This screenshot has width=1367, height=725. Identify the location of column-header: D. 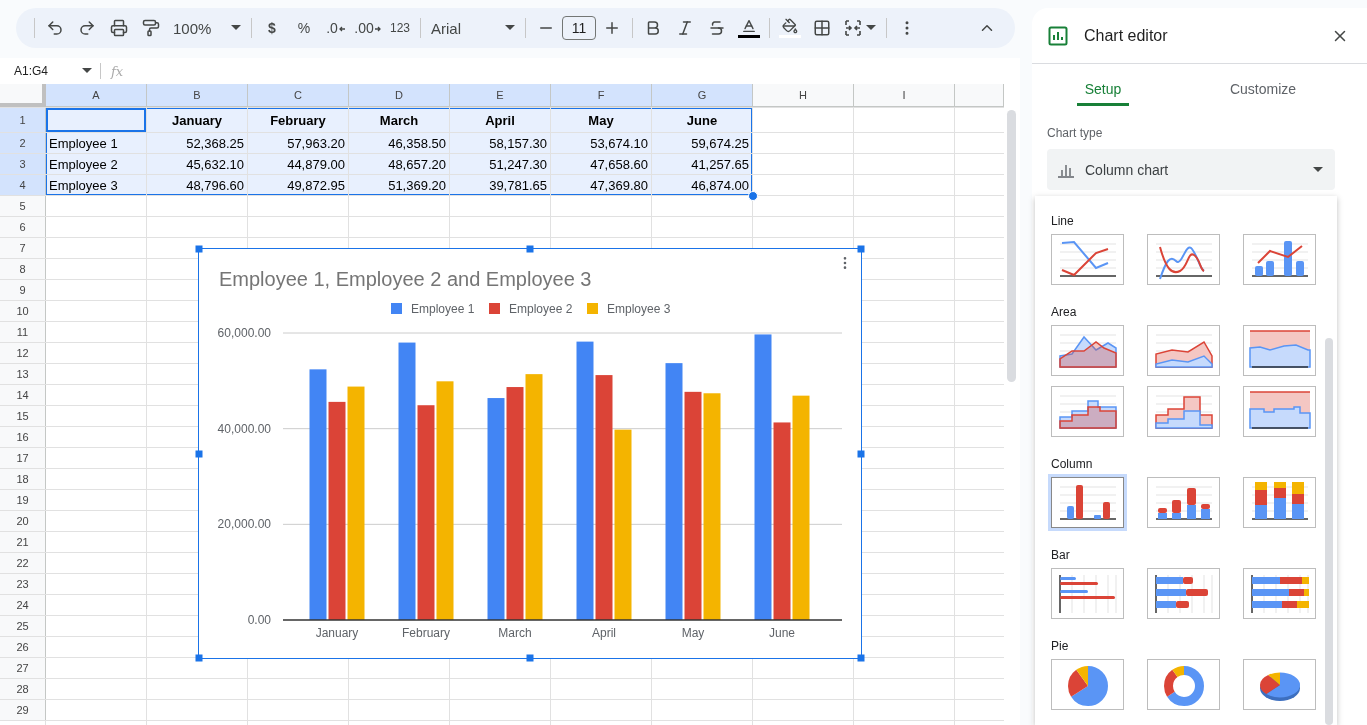
(399, 95).